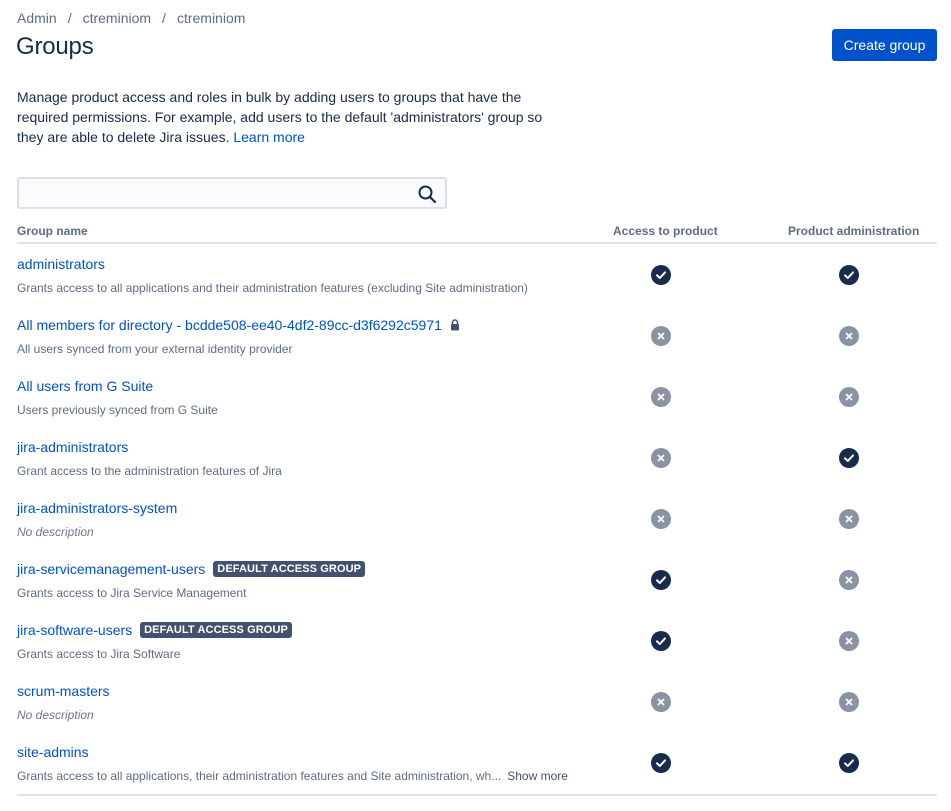  I want to click on group-name-line: jira-software-users DEFAULT ACCESS GROUP, so click(154, 630).